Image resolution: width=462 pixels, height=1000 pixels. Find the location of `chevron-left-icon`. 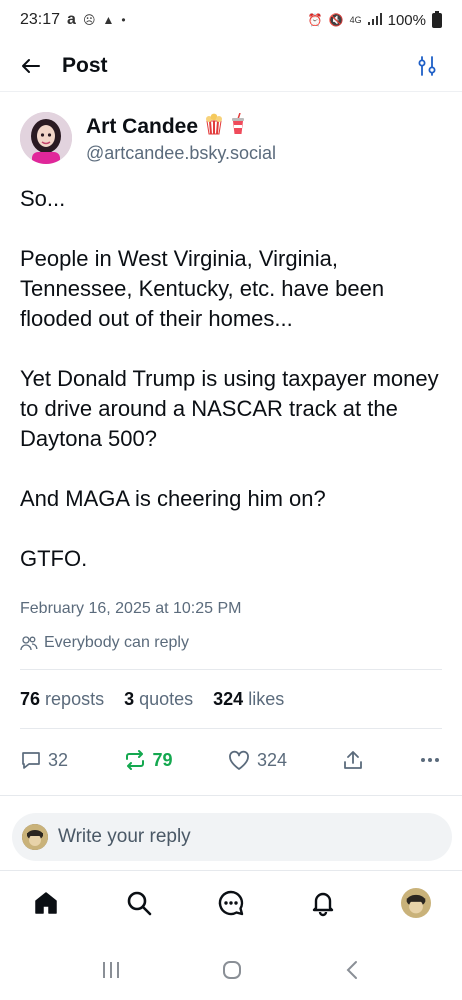

chevron-left-icon is located at coordinates (352, 969).